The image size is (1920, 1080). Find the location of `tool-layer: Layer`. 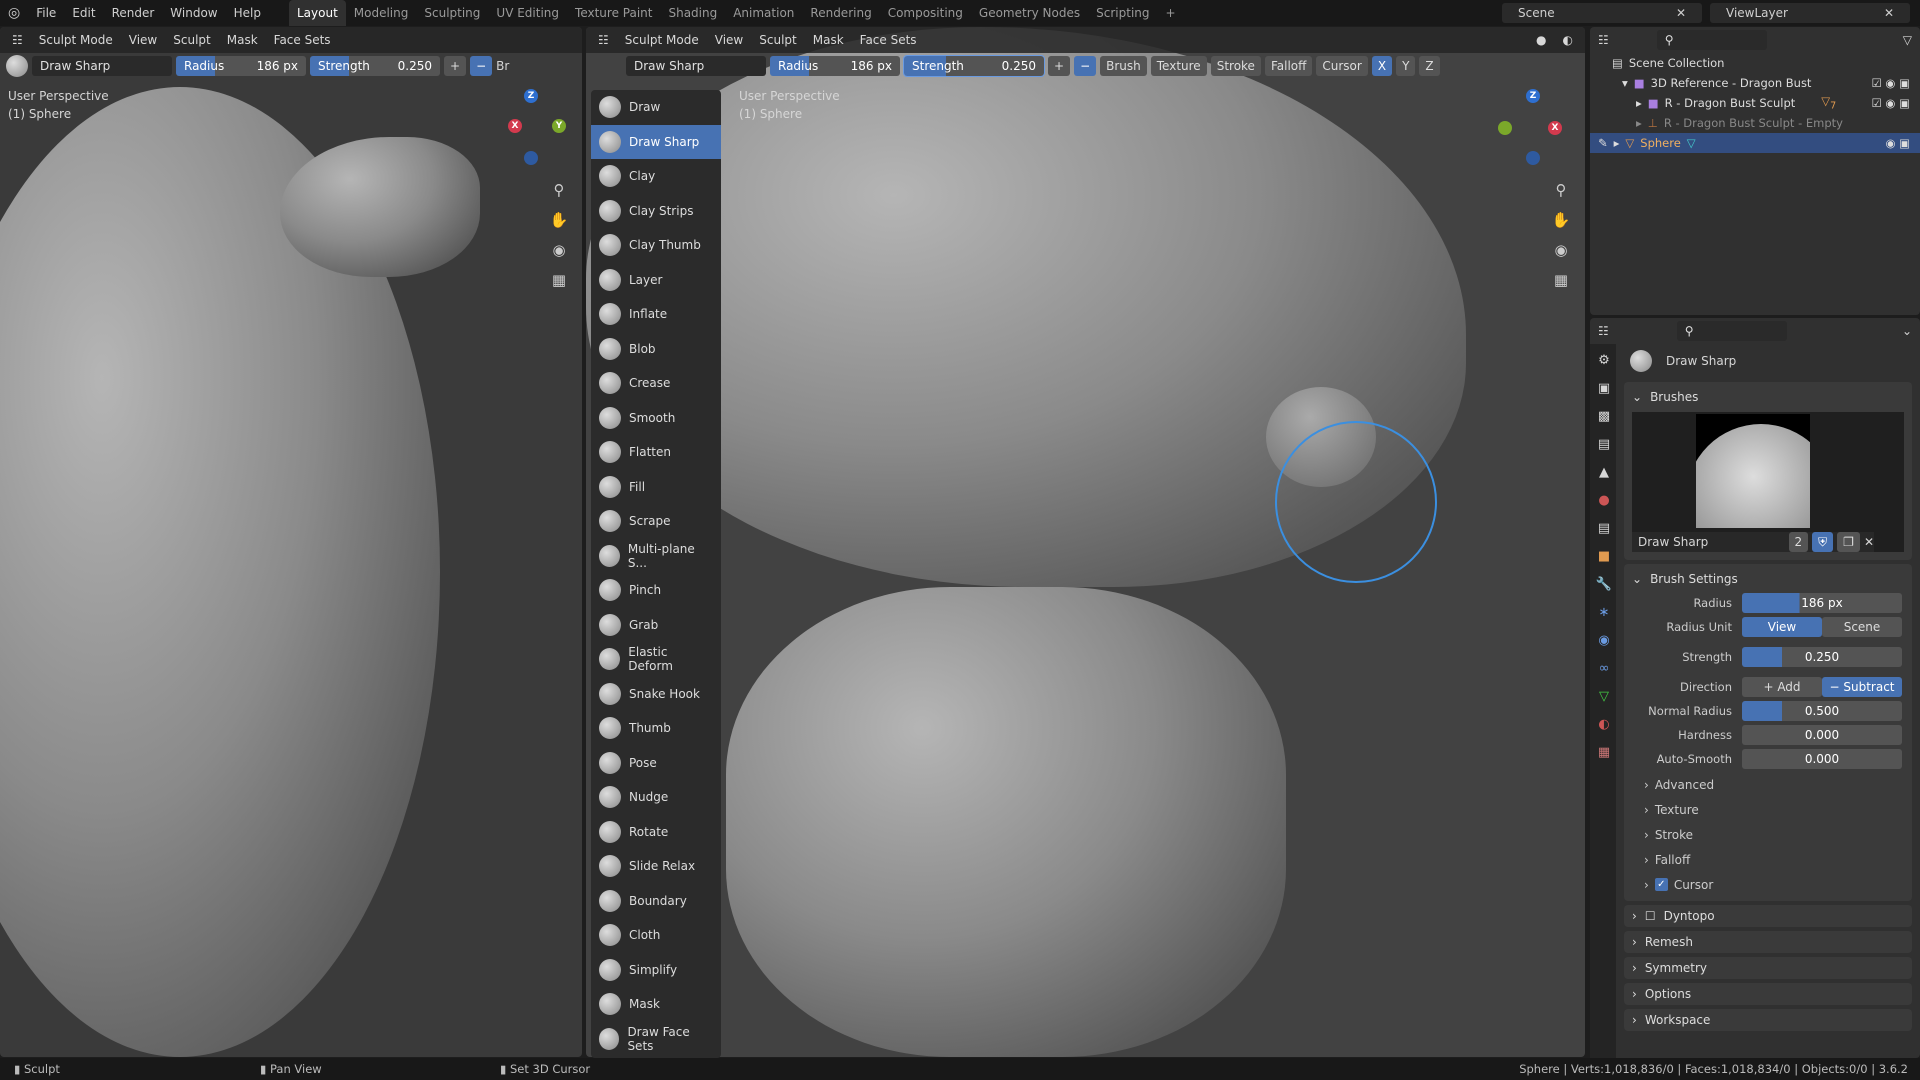

tool-layer: Layer is located at coordinates (656, 280).